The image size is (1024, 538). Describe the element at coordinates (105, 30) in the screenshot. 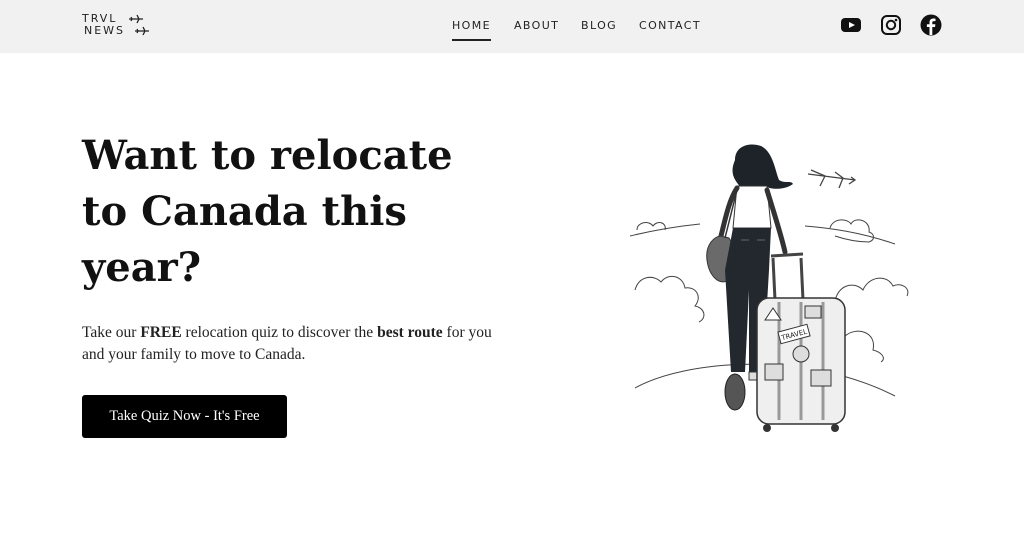

I see `brand-line-2: NEWS` at that location.